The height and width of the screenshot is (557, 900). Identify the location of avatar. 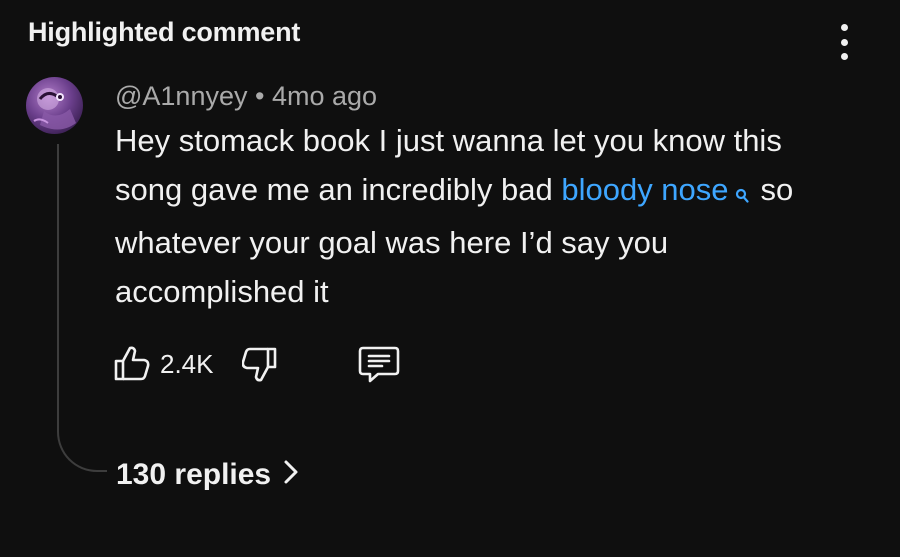
(54, 105).